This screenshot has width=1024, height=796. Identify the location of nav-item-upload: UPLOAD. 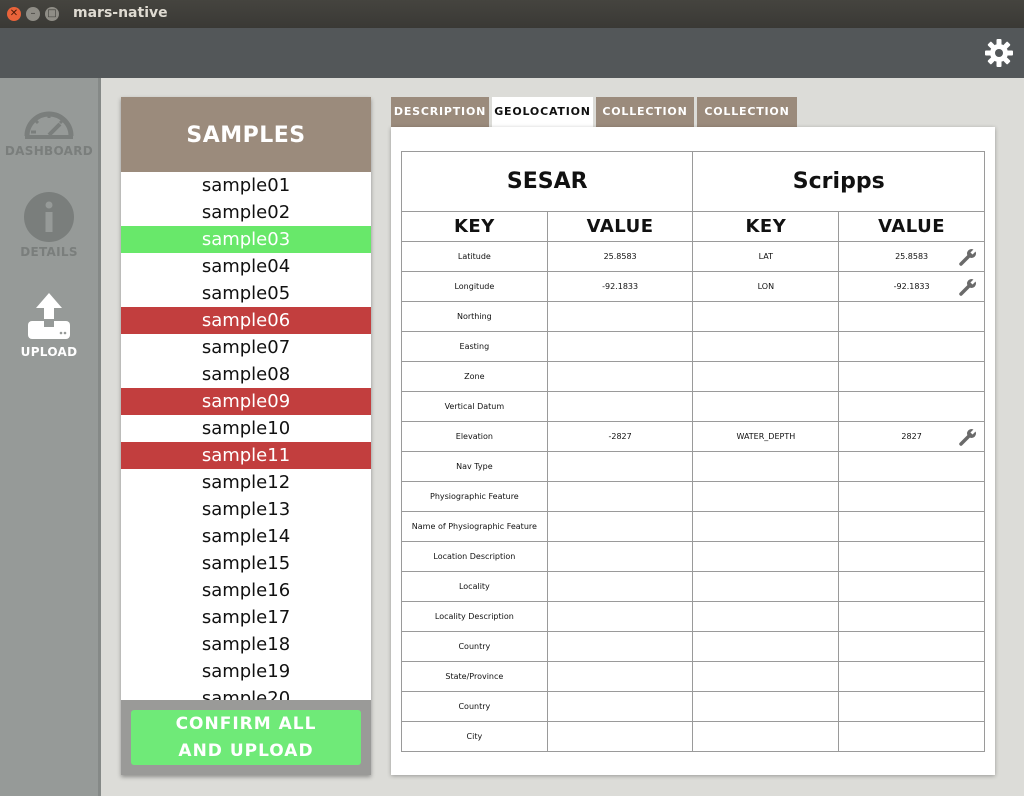
(49, 325).